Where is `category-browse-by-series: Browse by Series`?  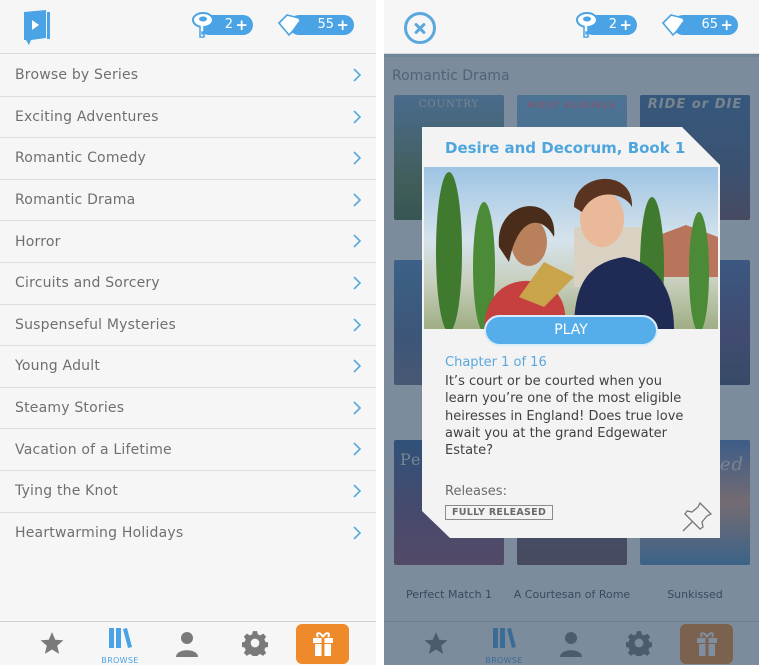 category-browse-by-series: Browse by Series is located at coordinates (188, 76).